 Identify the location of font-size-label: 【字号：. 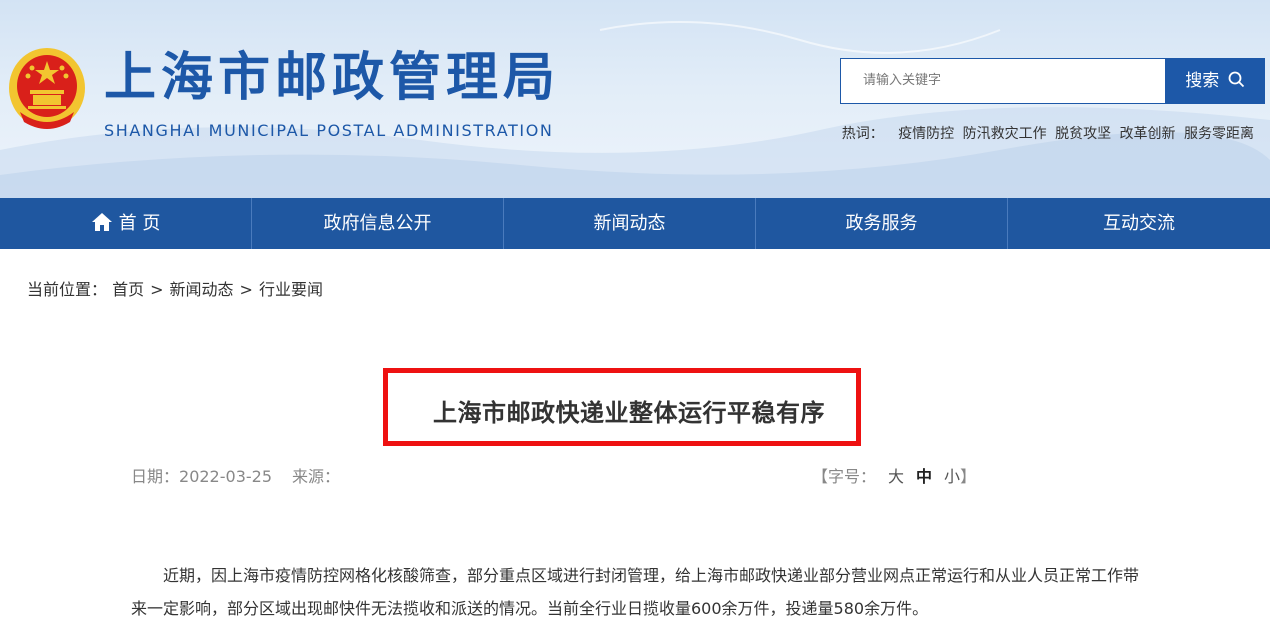
(844, 476).